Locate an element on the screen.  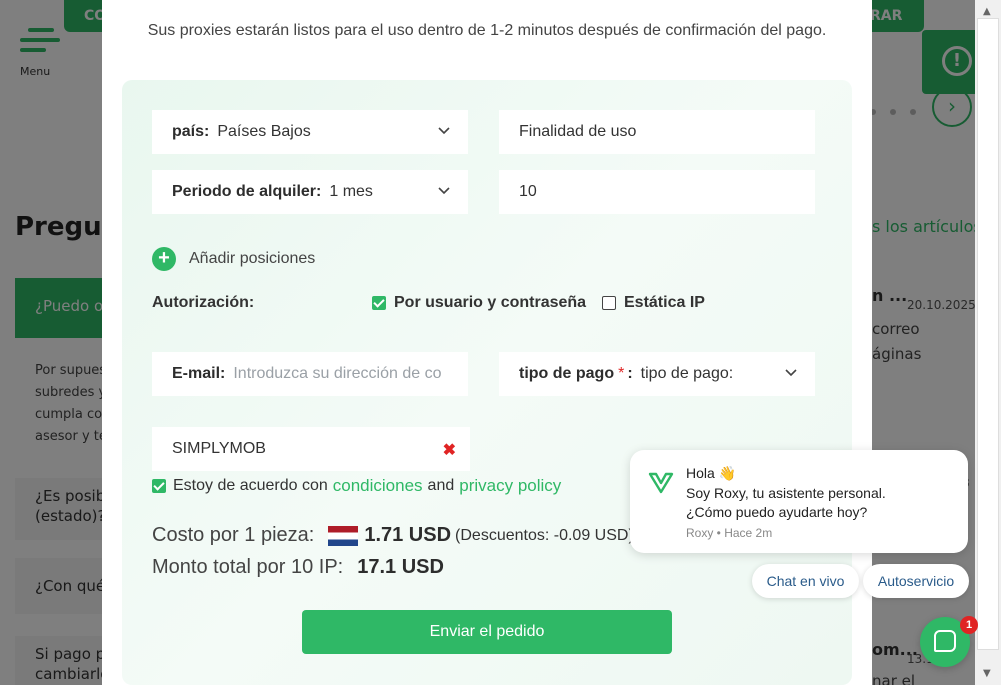
promo-code-value: SIMPLYMOB is located at coordinates (219, 448).